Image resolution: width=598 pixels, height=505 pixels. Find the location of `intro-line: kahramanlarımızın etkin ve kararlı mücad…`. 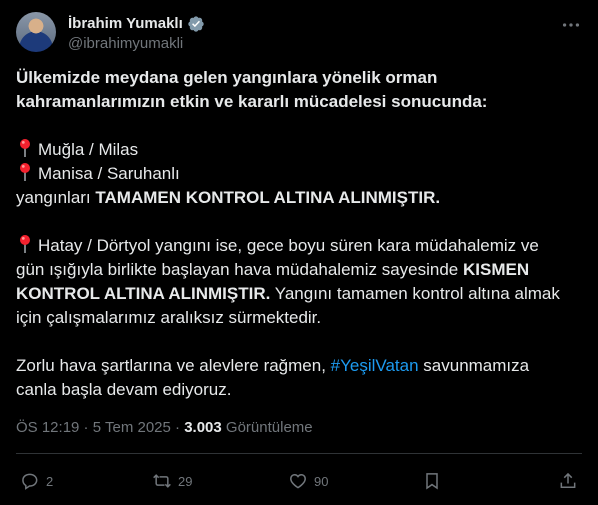

intro-line: kahramanlarımızın etkin ve kararlı mücad… is located at coordinates (252, 101).